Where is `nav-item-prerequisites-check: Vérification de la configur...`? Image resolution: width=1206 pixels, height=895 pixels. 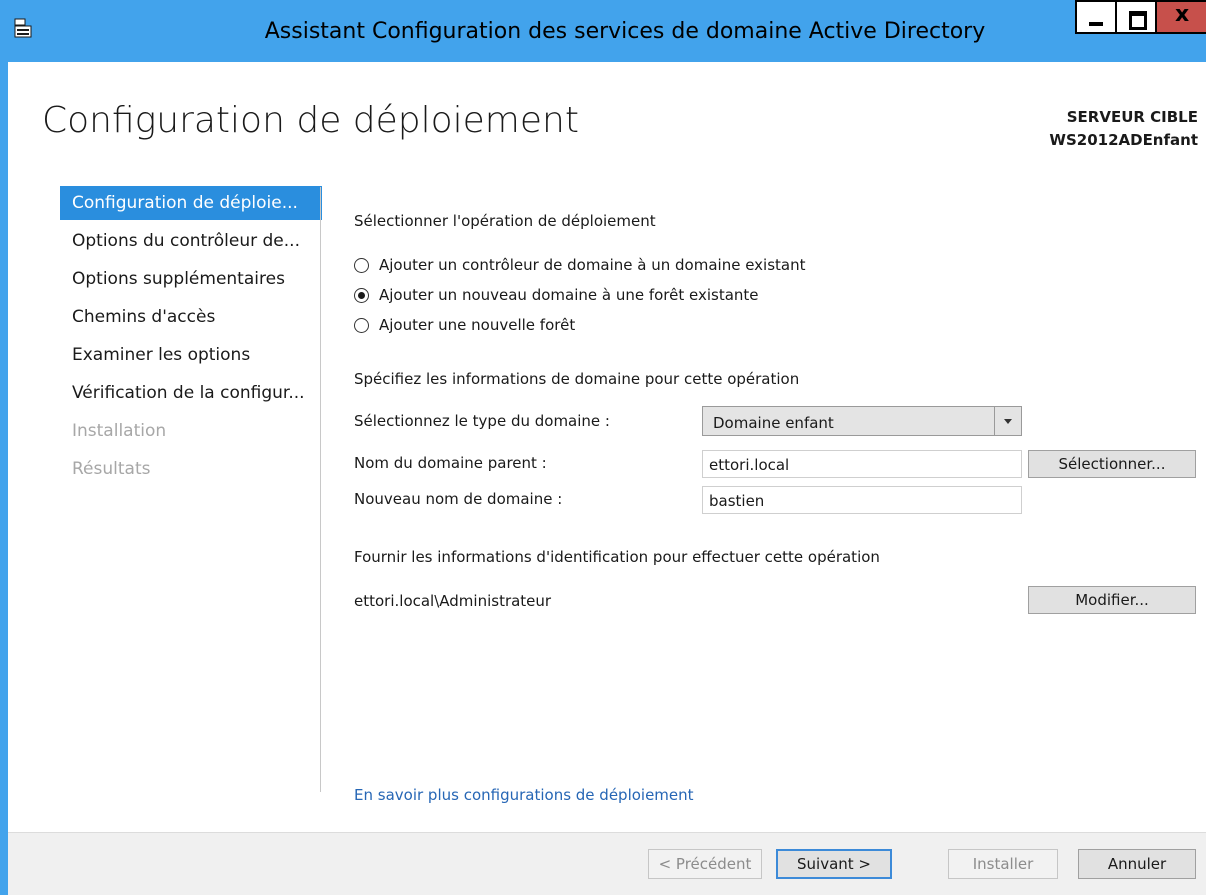
nav-item-prerequisites-check: Vérification de la configur... is located at coordinates (191, 395).